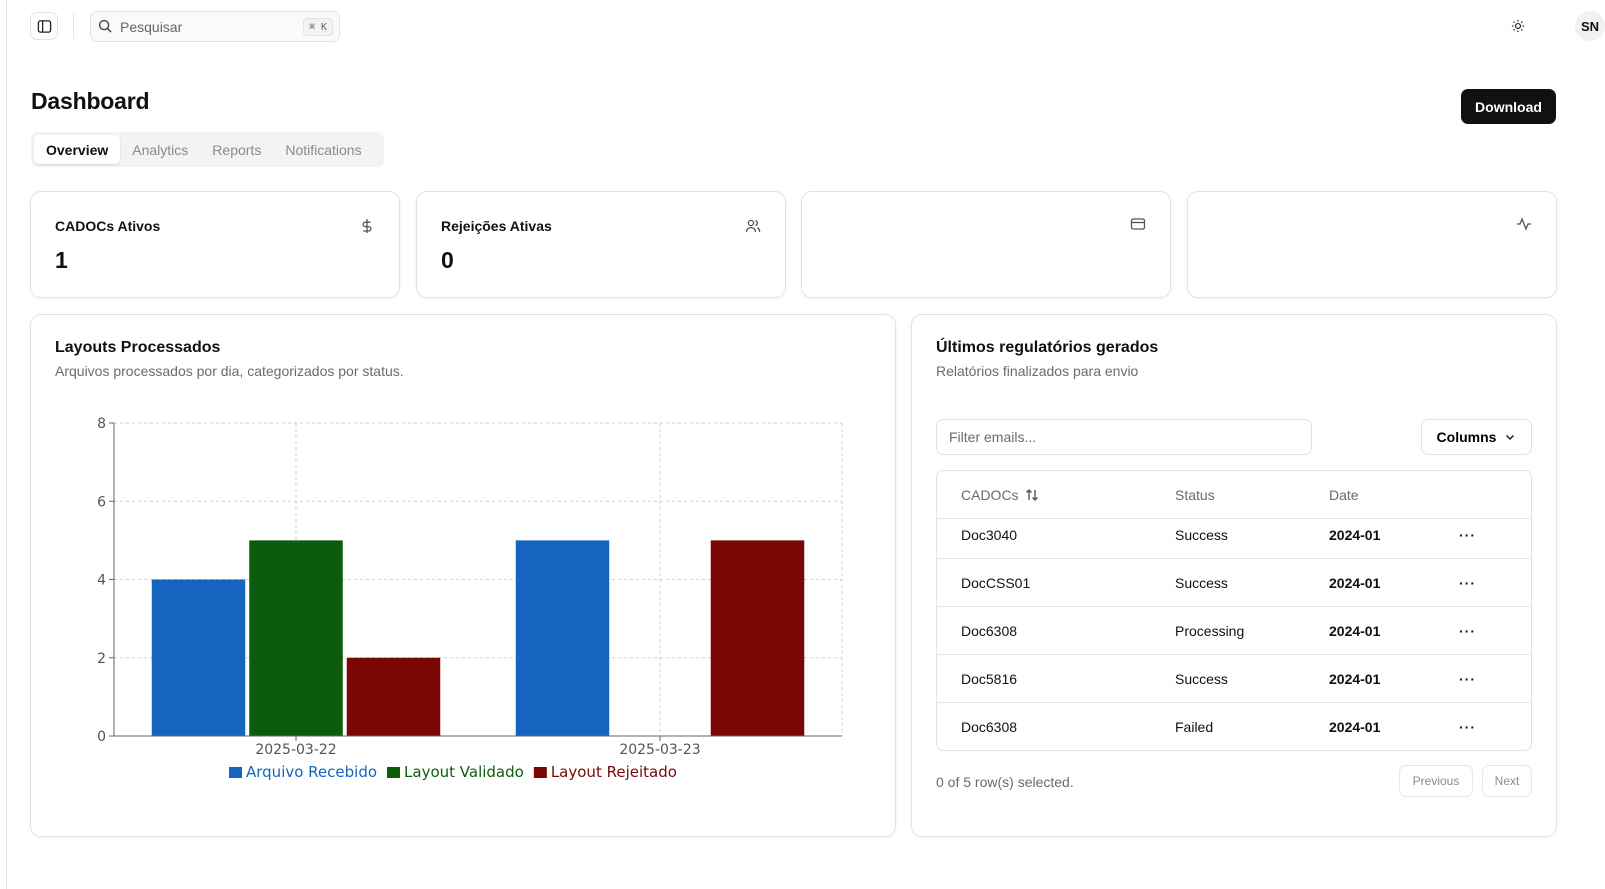  What do you see at coordinates (90, 101) in the screenshot?
I see `page-title: Dashboard` at bounding box center [90, 101].